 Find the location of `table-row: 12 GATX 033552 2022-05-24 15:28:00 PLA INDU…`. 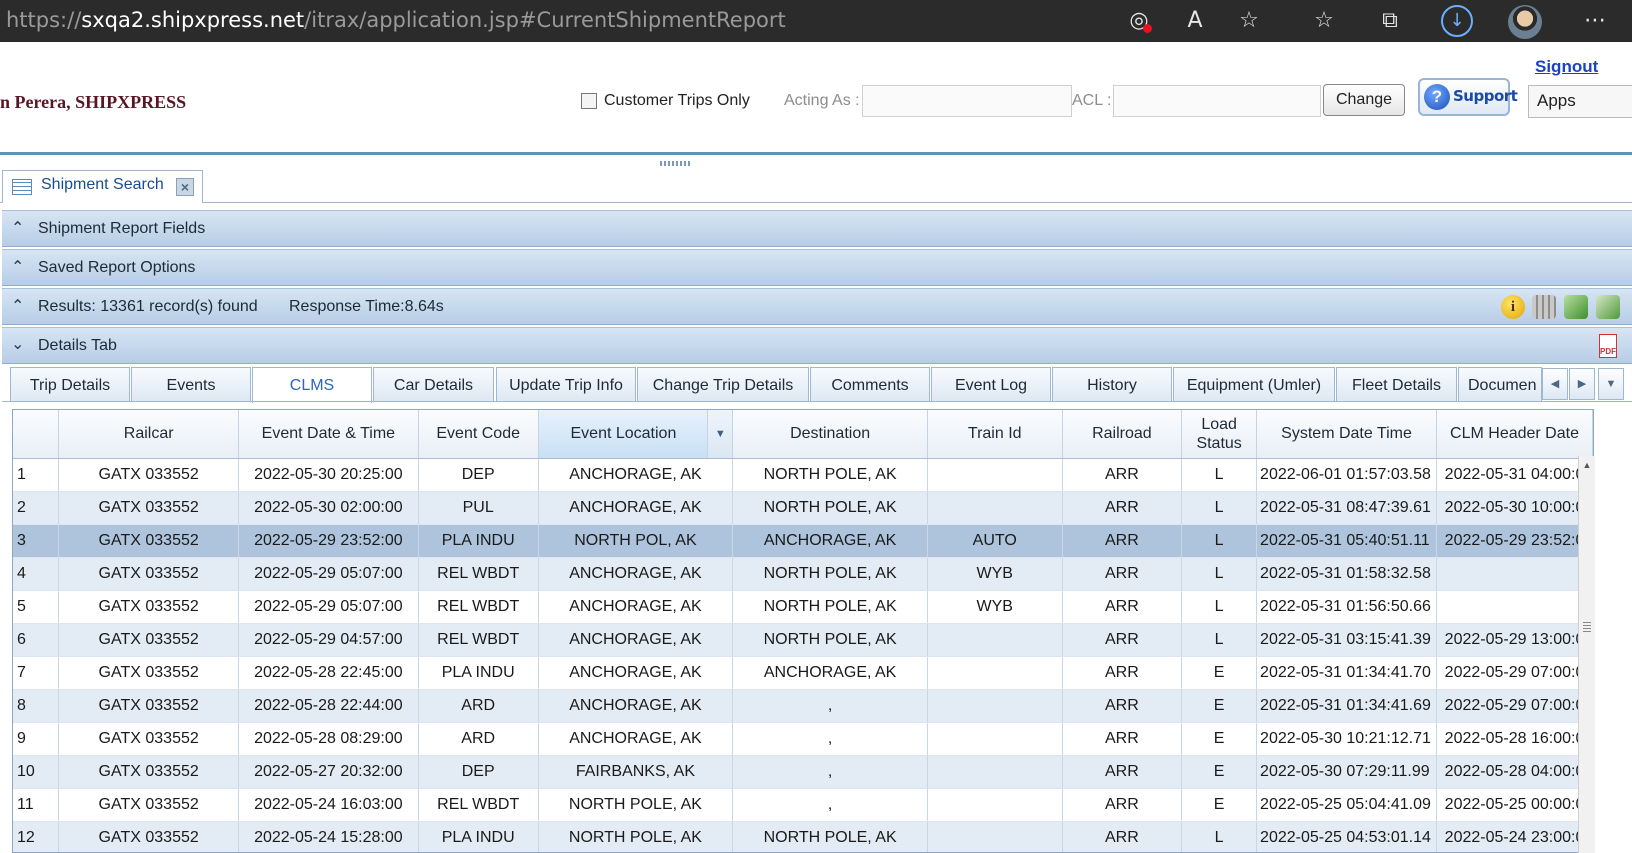

table-row: 12 GATX 033552 2022-05-24 15:28:00 PLA INDU… is located at coordinates (803, 836).